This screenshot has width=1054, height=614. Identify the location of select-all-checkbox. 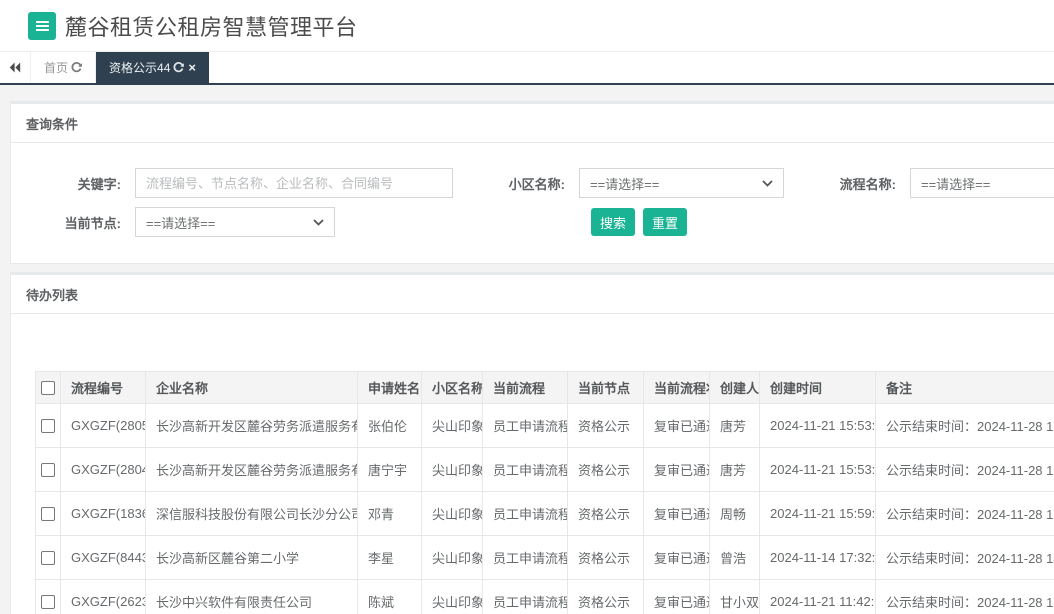
(48, 388).